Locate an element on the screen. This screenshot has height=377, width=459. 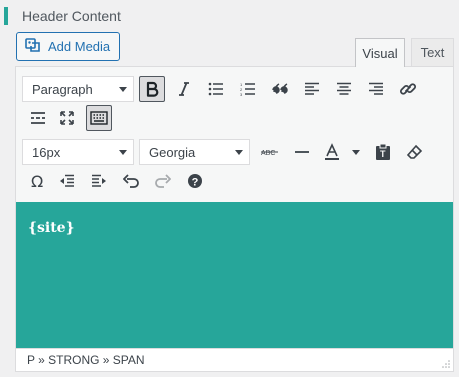
tab-visual: Visual is located at coordinates (380, 52).